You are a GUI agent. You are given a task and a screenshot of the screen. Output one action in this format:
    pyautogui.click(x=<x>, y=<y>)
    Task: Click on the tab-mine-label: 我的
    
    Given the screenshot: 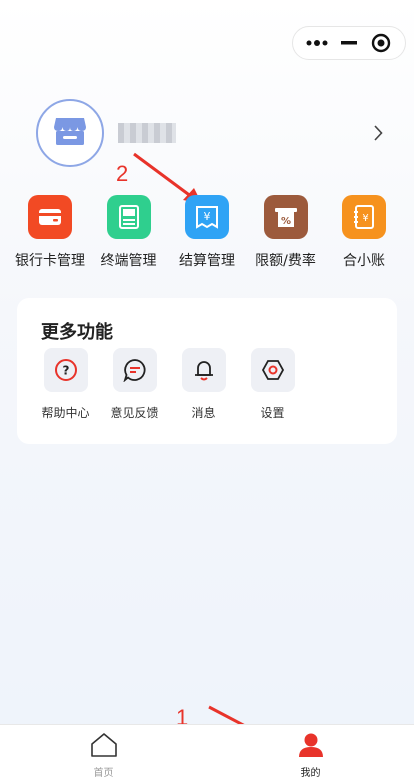 What is the action you would take?
    pyautogui.click(x=310, y=773)
    